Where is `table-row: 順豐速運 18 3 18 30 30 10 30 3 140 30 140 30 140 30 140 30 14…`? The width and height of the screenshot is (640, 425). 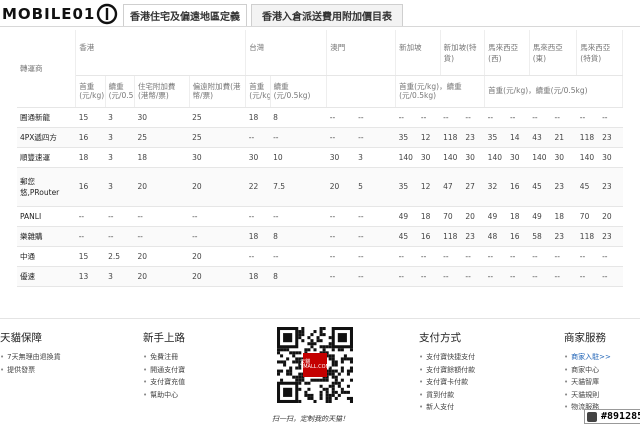 table-row: 順豐速運 18 3 18 30 30 10 30 3 140 30 140 30 140 30 140 30 14… is located at coordinates (320, 157).